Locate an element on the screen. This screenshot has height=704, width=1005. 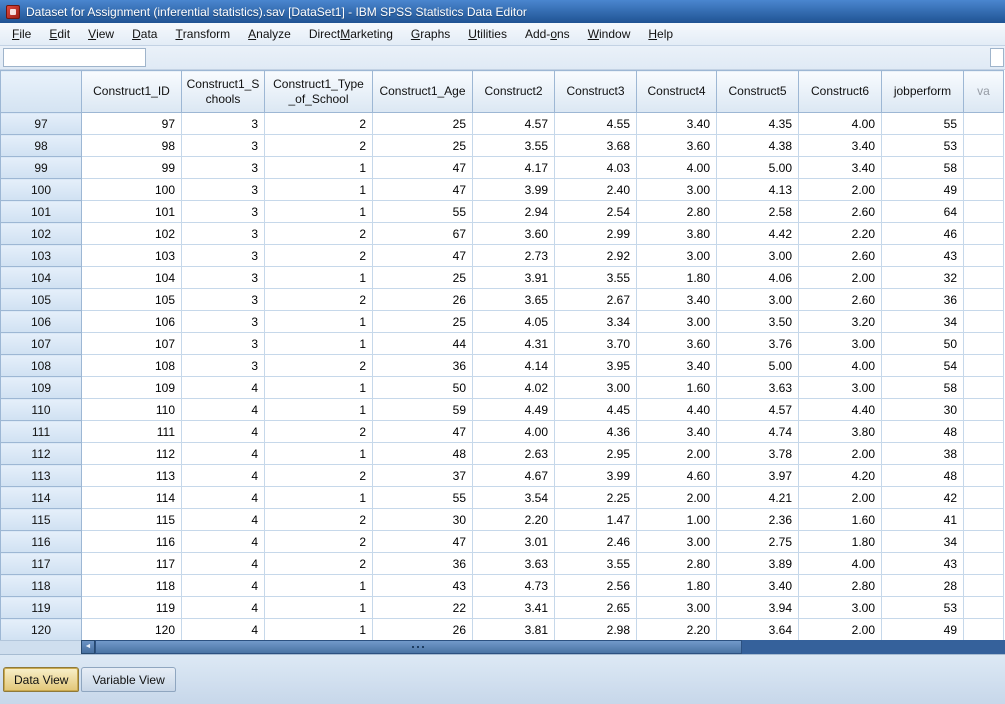
cell: 3.99 is located at coordinates (513, 189).